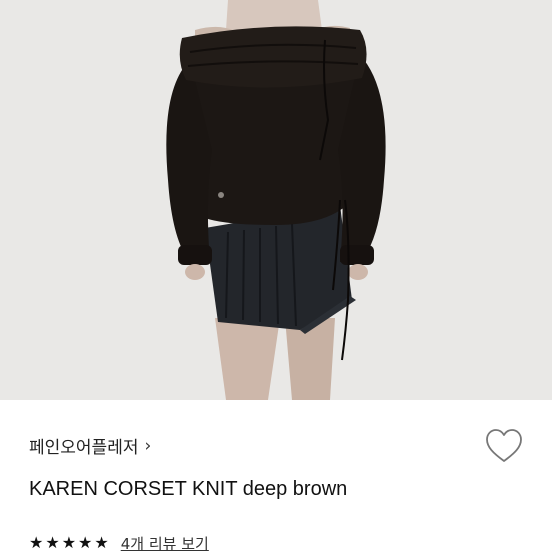 Image resolution: width=552 pixels, height=554 pixels. Describe the element at coordinates (84, 448) in the screenshot. I see `brand-name: 페인오어플레저` at that location.